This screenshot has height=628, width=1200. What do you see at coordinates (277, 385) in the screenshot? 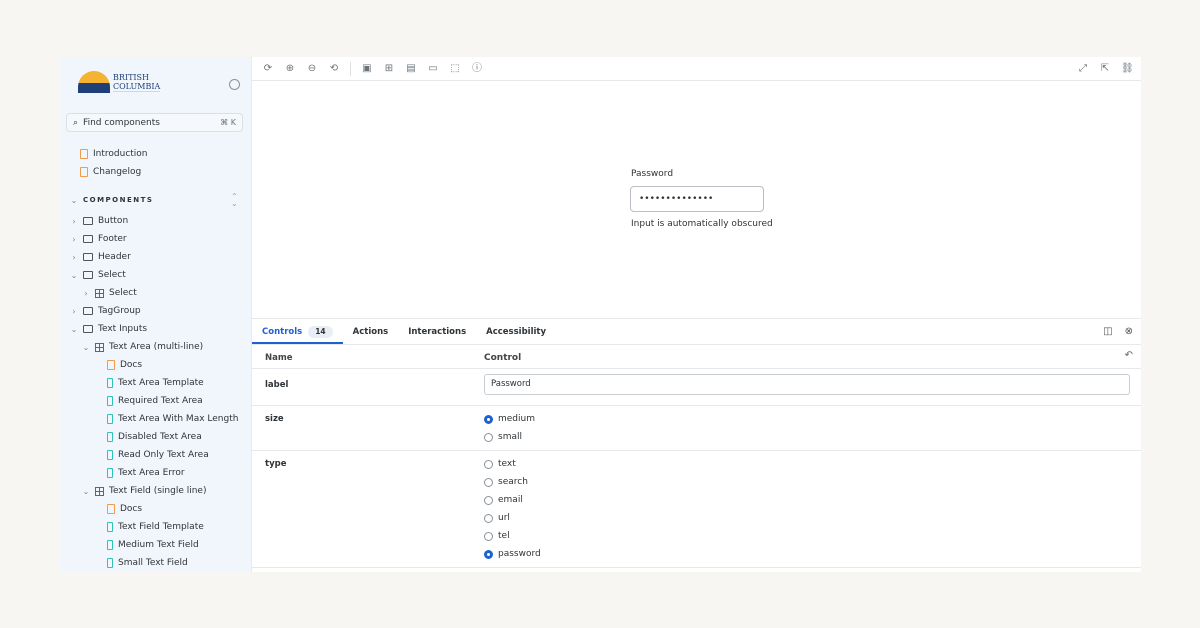
I see `control-name: label` at bounding box center [277, 385].